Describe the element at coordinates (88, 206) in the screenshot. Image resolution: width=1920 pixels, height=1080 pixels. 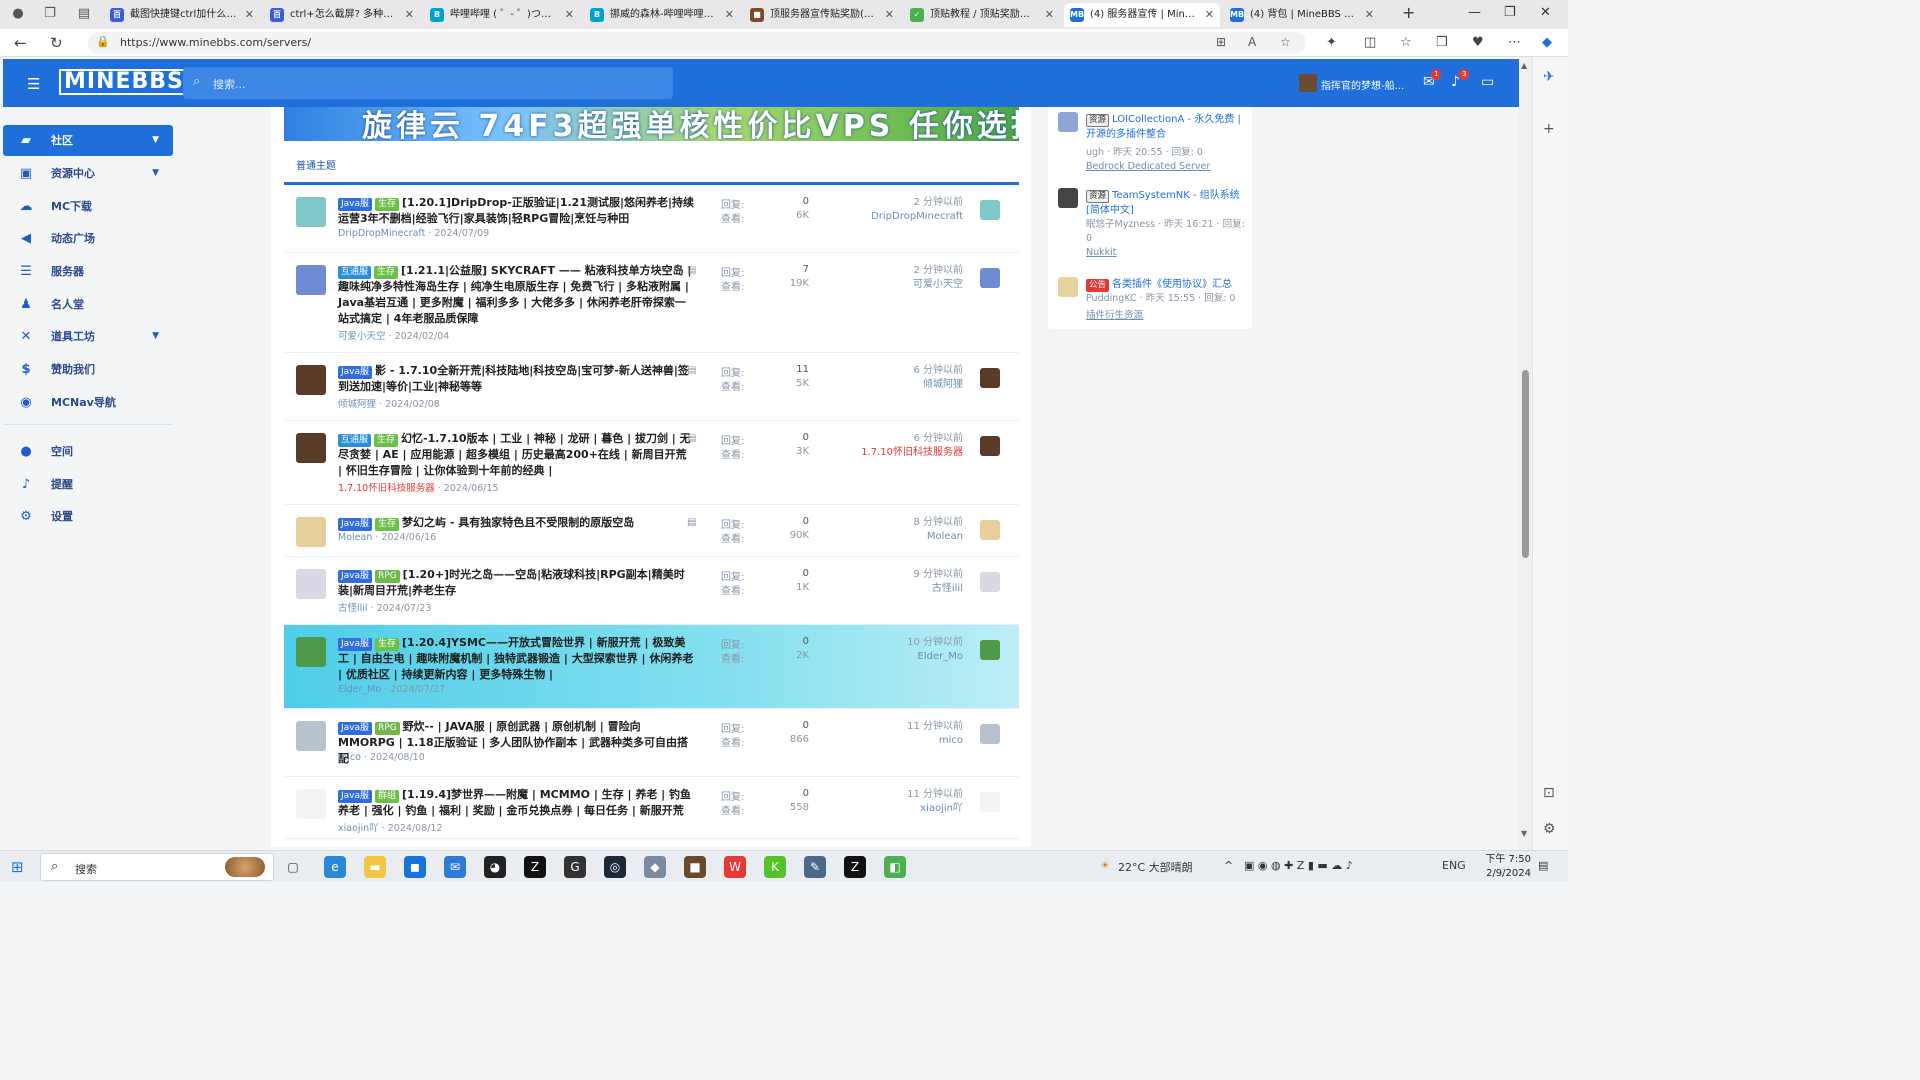
I see `nav-item: ☁ MC下载` at that location.